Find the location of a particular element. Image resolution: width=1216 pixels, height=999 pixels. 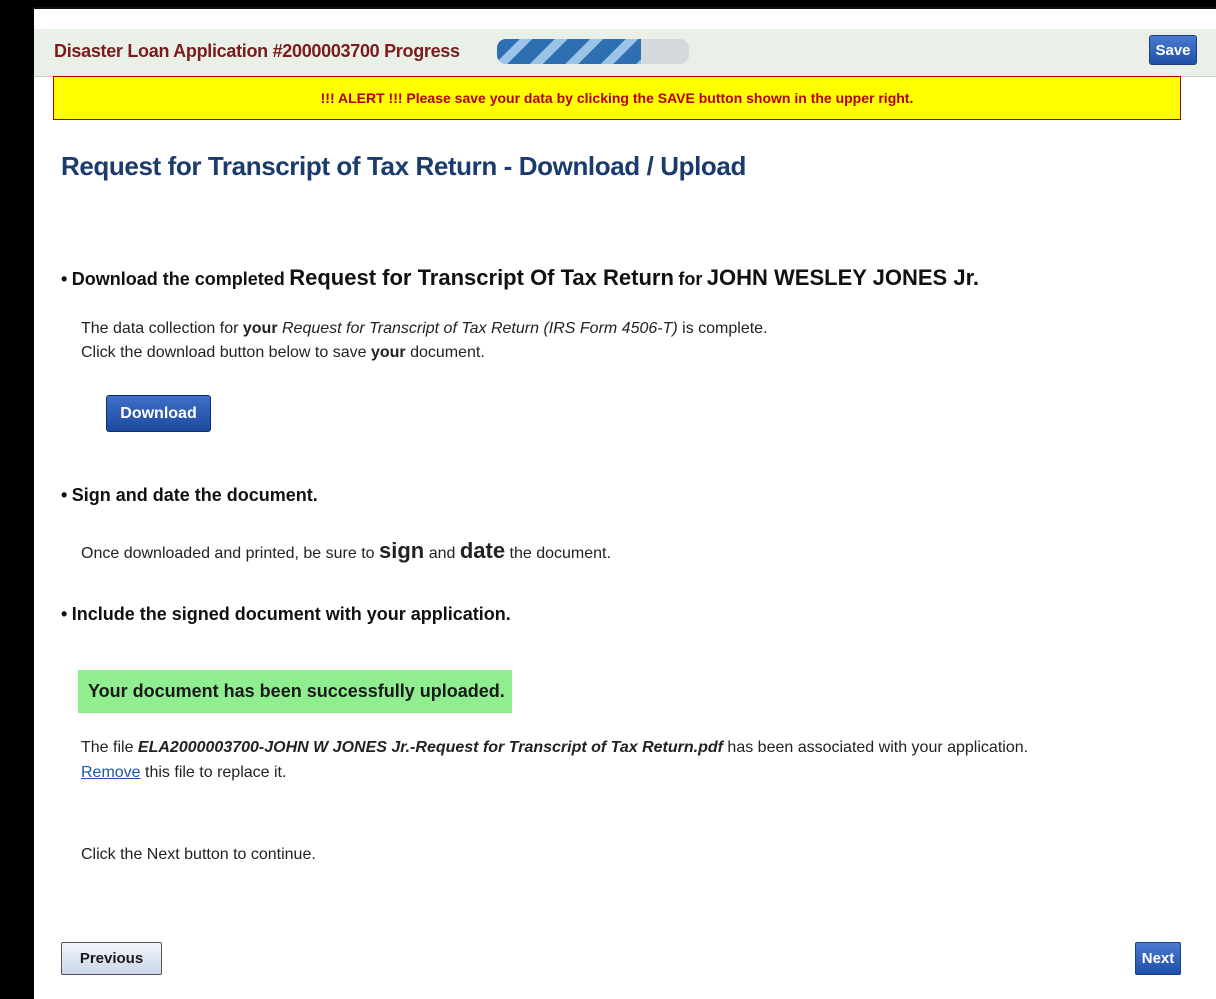

app-title-text: Disaster Loan Application #2000003700 is located at coordinates (217, 51).